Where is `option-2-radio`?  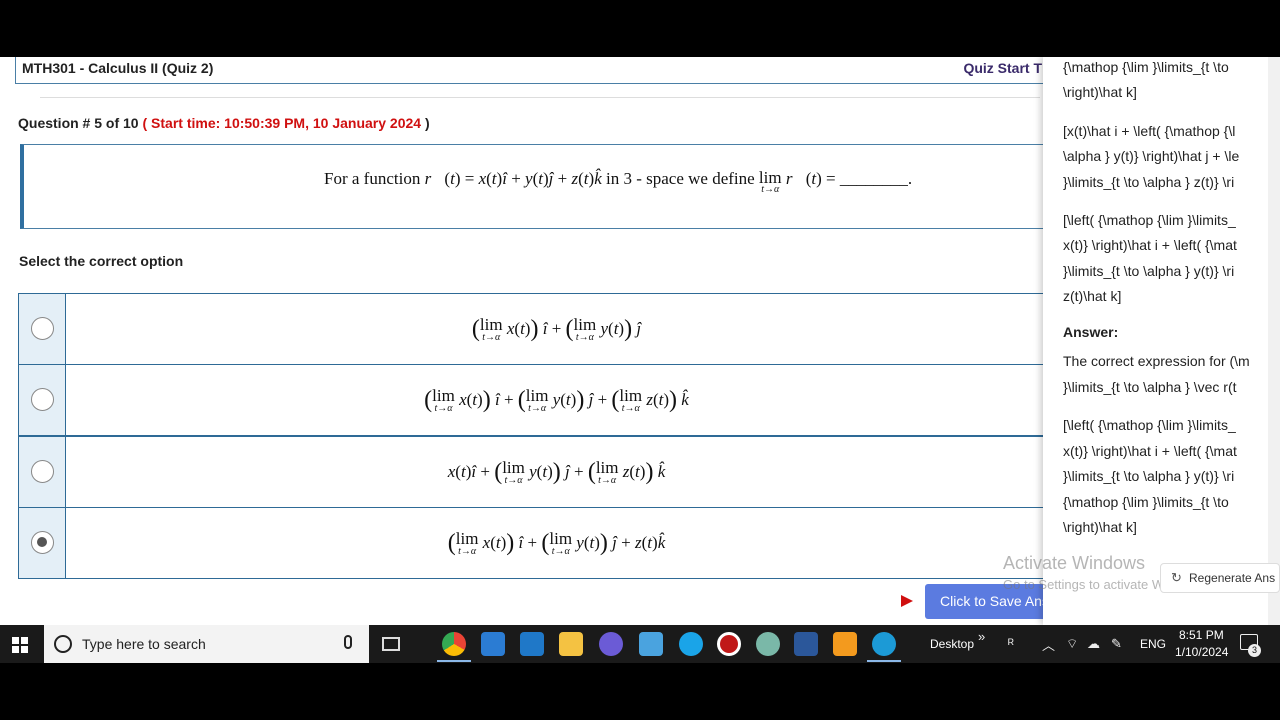
option-2-radio is located at coordinates (42, 399).